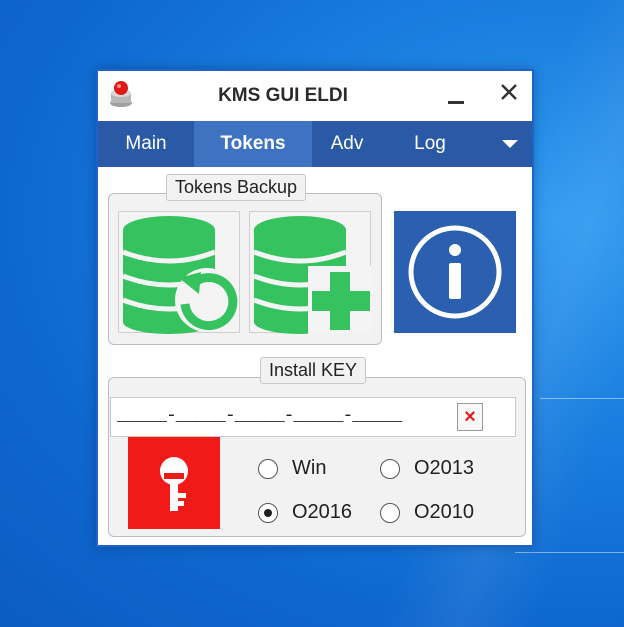 The height and width of the screenshot is (627, 624). What do you see at coordinates (180, 275) in the screenshot?
I see `database-restore-icon` at bounding box center [180, 275].